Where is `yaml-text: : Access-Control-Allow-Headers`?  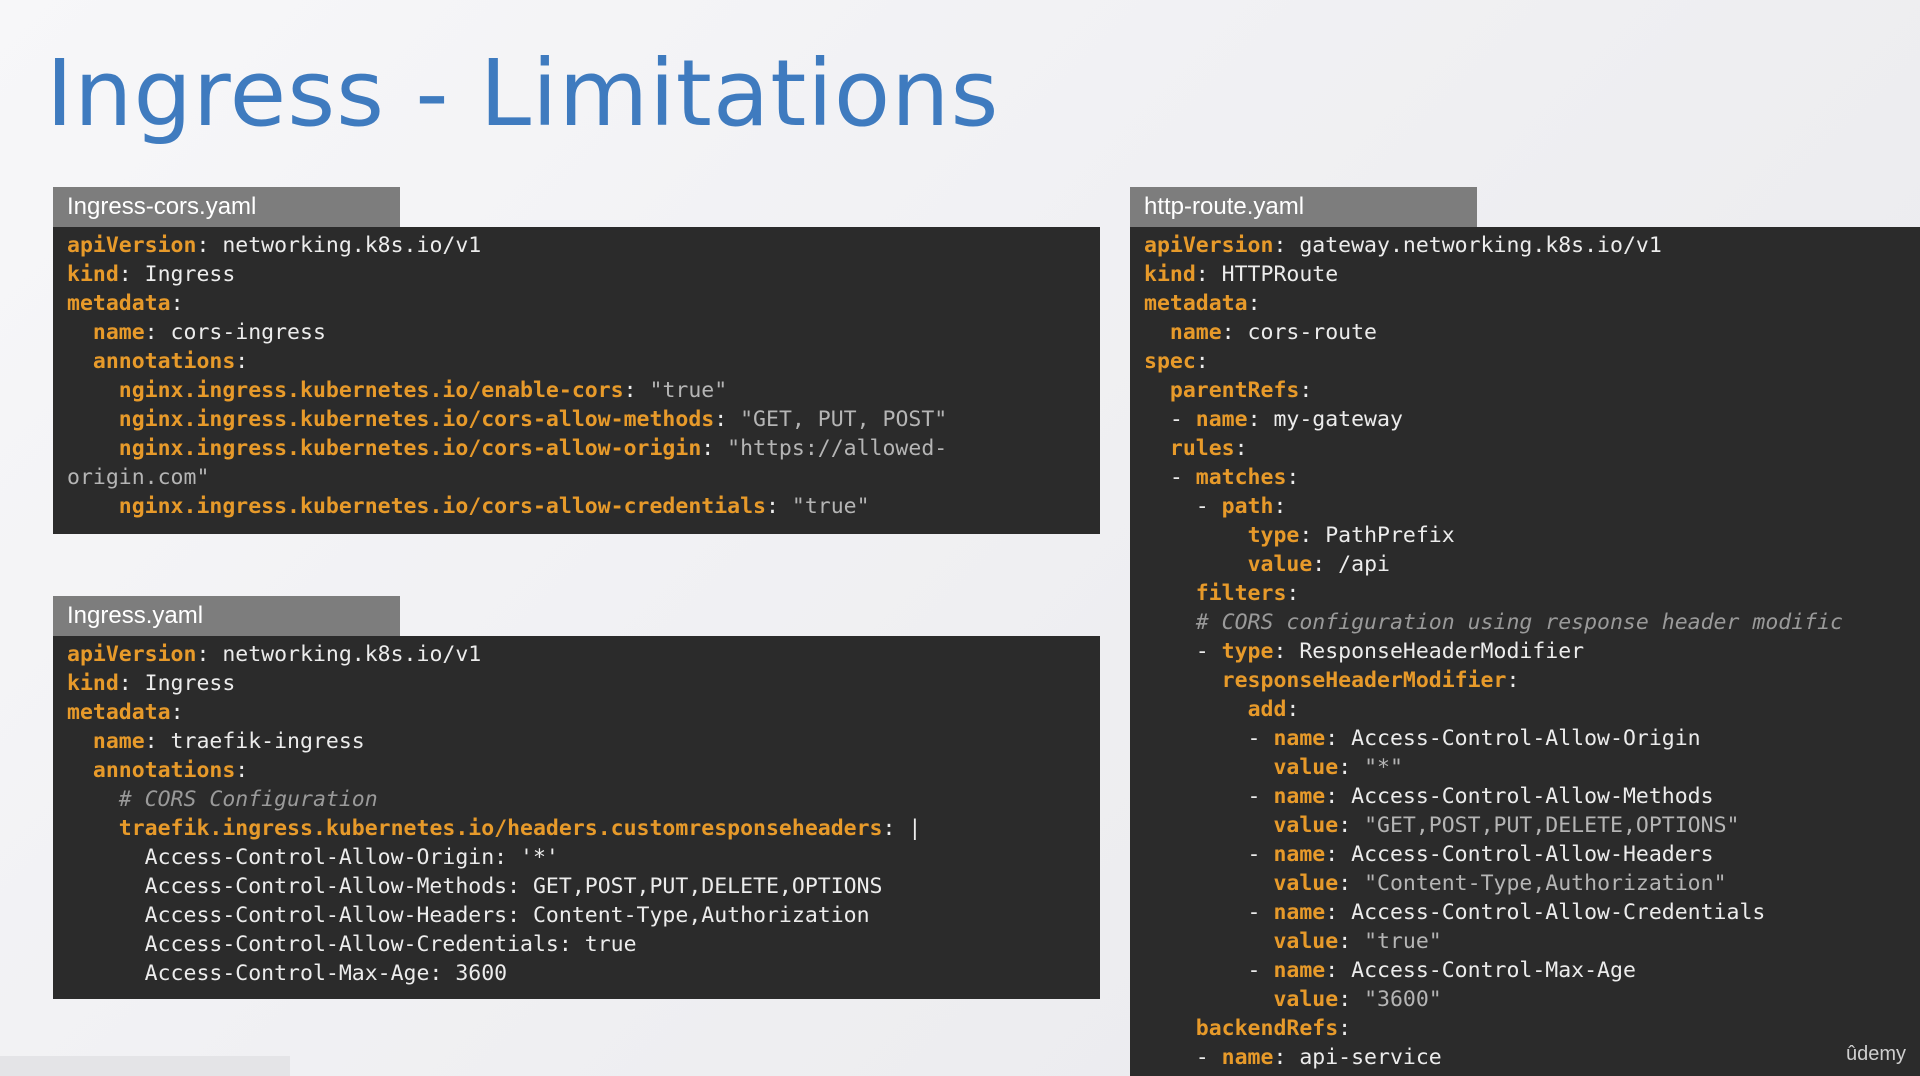
yaml-text: : Access-Control-Allow-Headers is located at coordinates (1519, 854).